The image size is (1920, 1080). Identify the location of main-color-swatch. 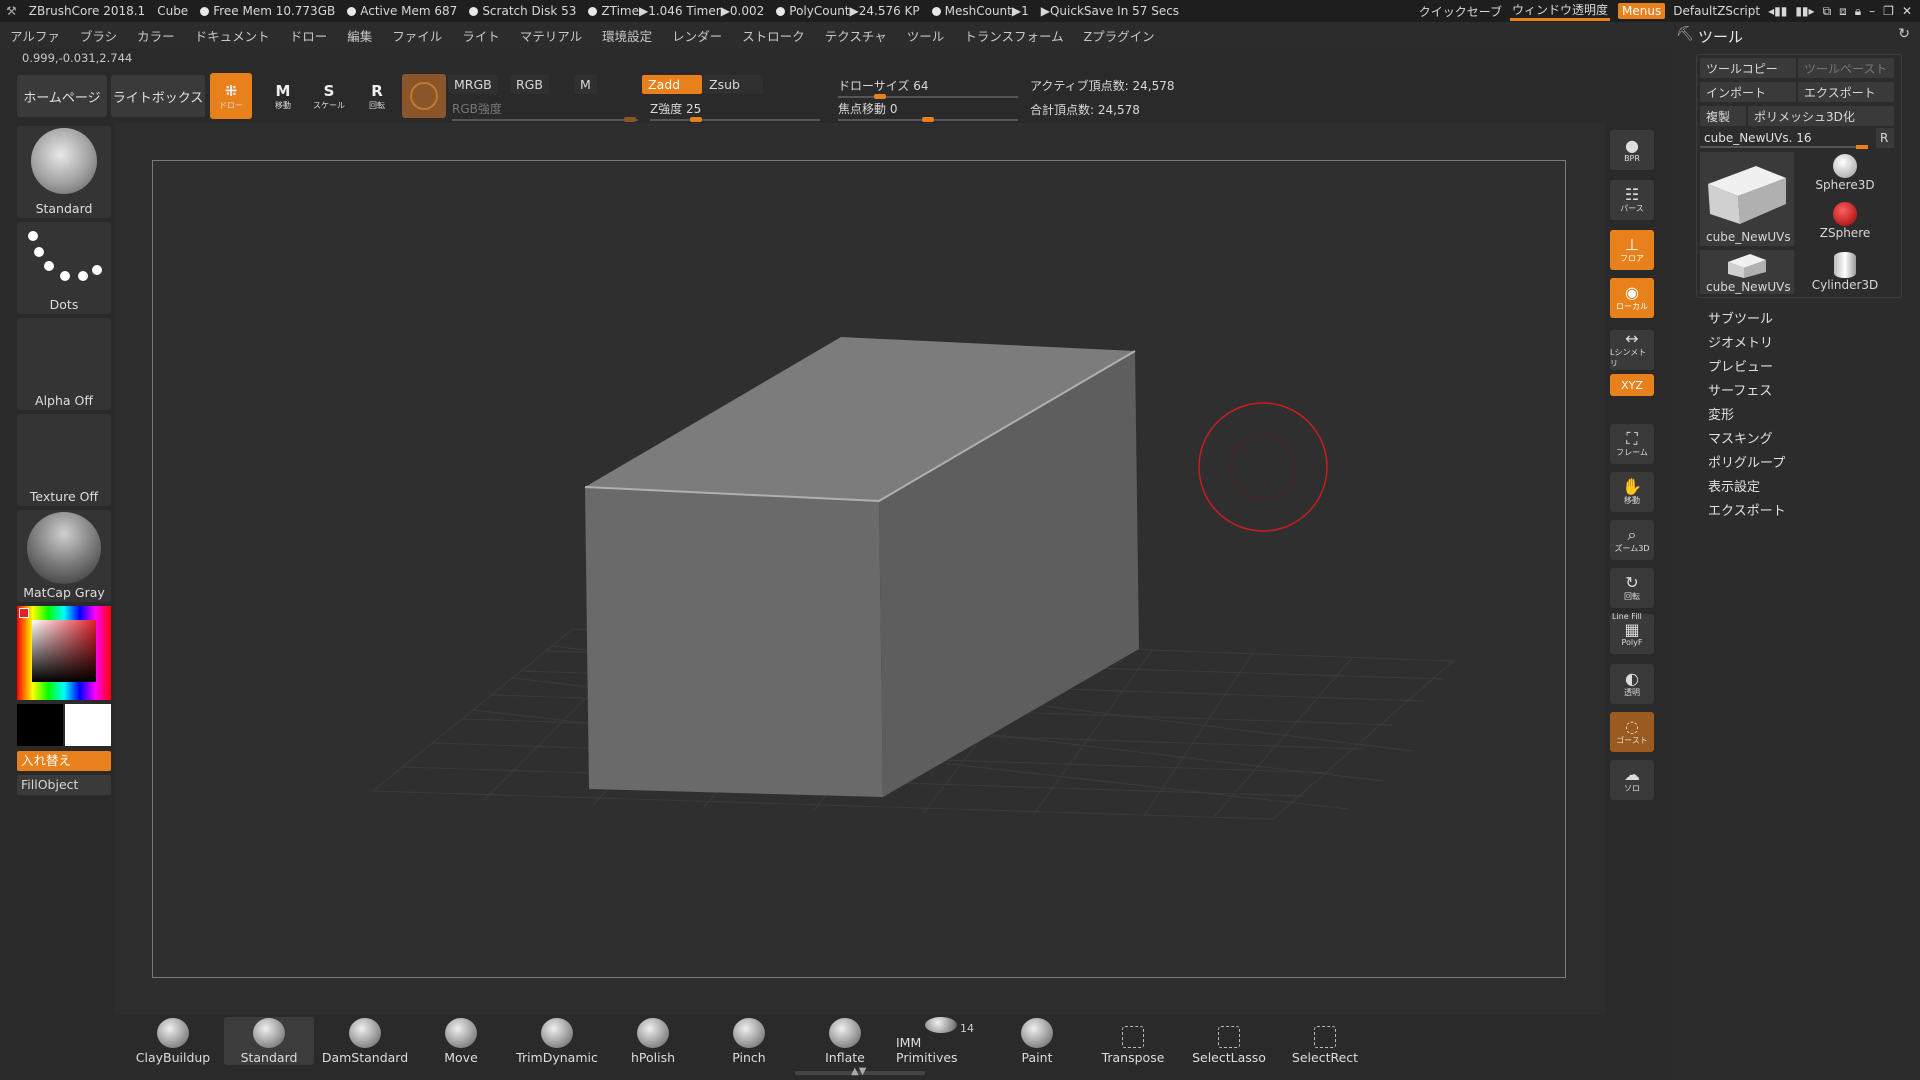
(40, 725).